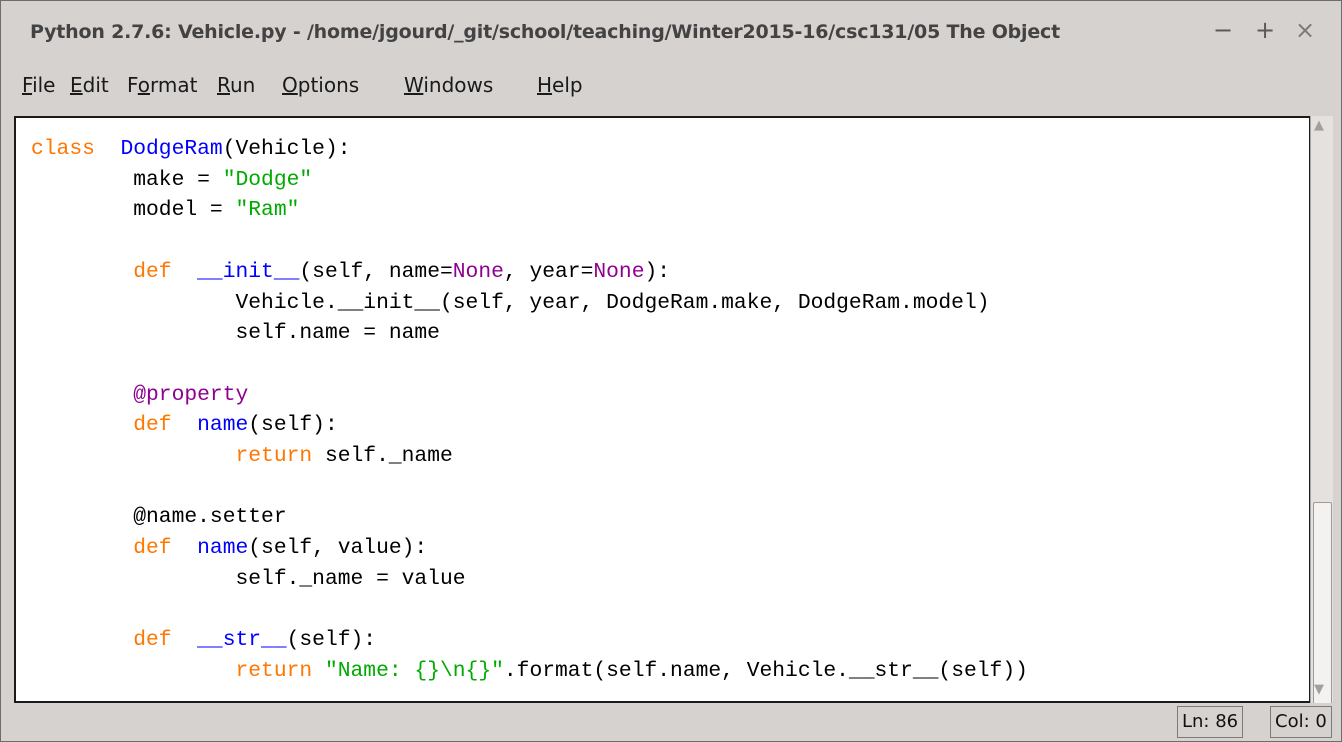 The width and height of the screenshot is (1342, 742). Describe the element at coordinates (560, 85) in the screenshot. I see `menu-help: Help` at that location.